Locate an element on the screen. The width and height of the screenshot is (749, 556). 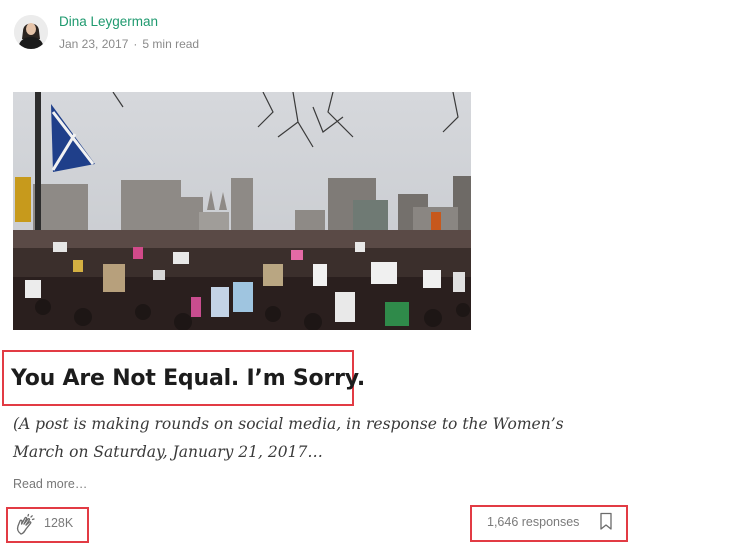
clap-icon is located at coordinates (26, 525).